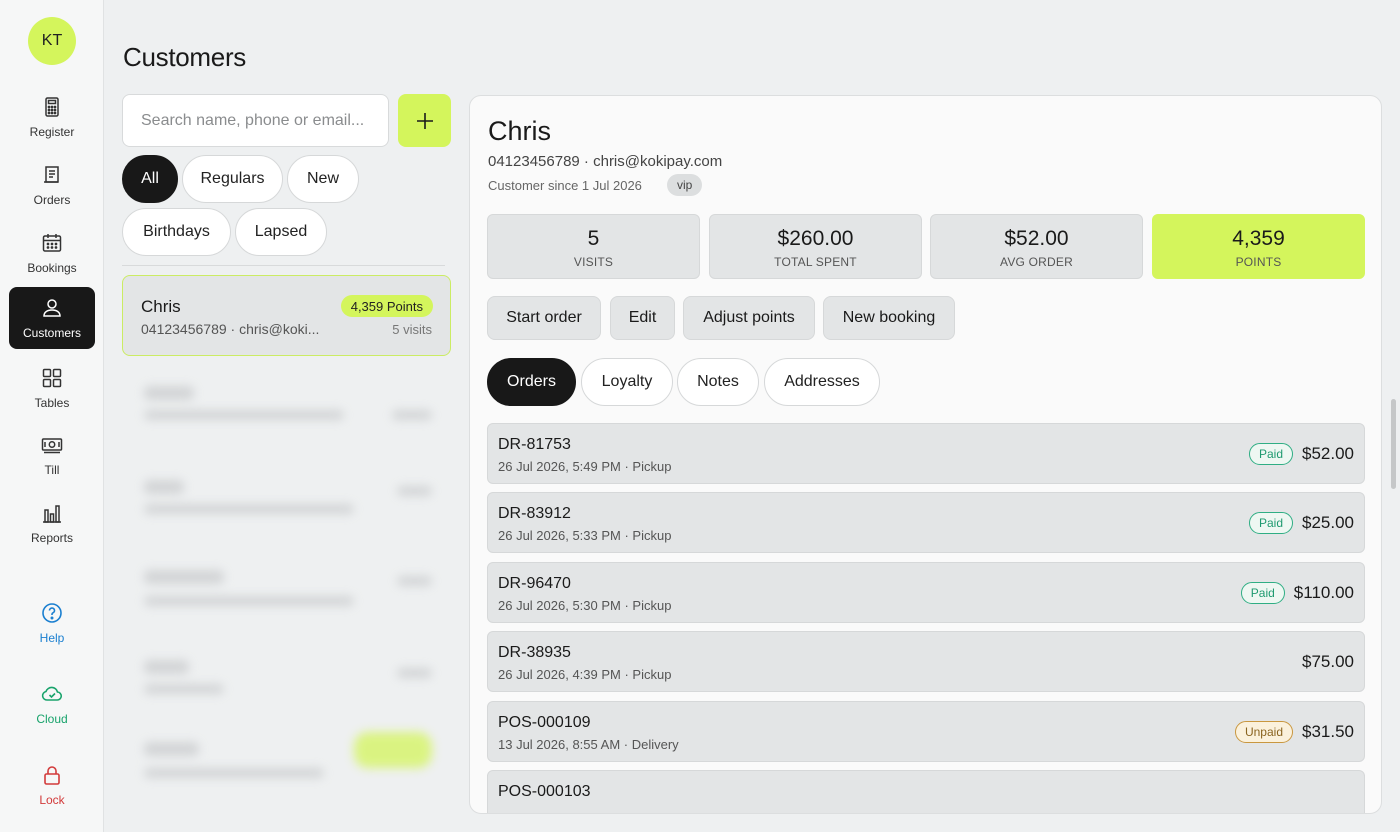 The image size is (1400, 832). What do you see at coordinates (52, 785) in the screenshot?
I see `sidebar-item-lock: Lock` at bounding box center [52, 785].